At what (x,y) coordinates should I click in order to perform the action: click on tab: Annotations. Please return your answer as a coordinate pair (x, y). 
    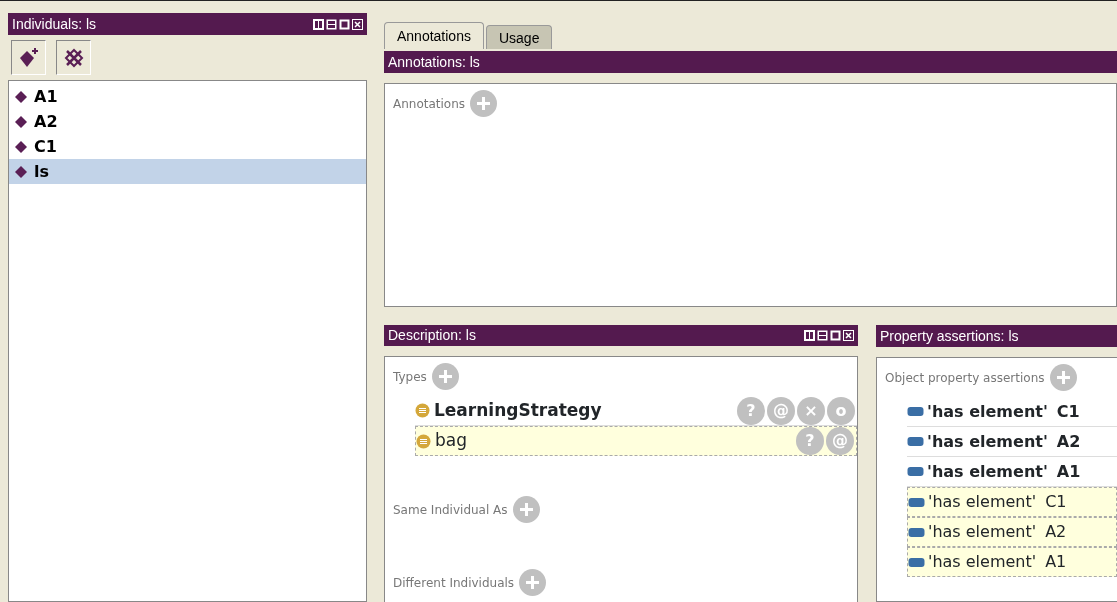
    Looking at the image, I should click on (434, 35).